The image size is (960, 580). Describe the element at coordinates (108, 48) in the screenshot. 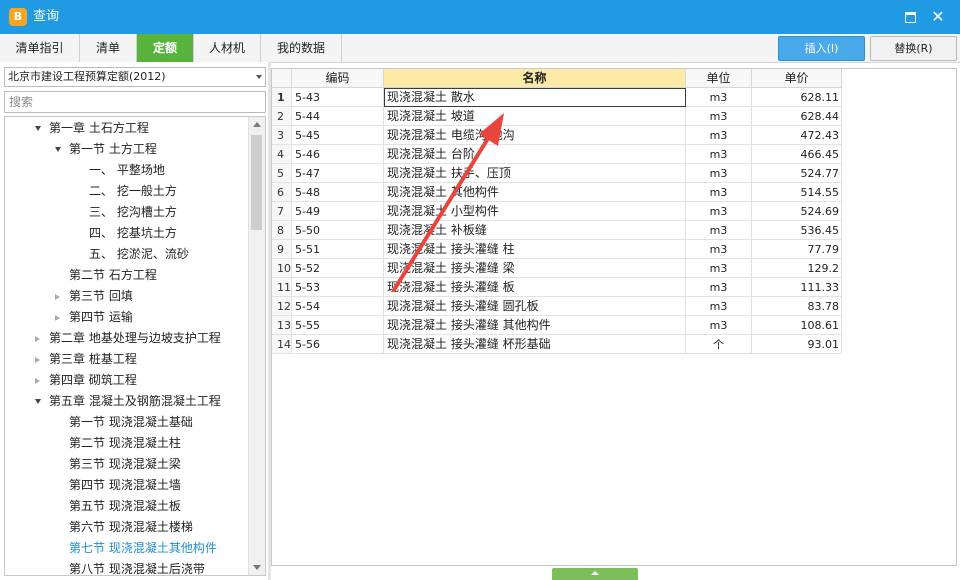

I see `tab-list: 清单` at that location.